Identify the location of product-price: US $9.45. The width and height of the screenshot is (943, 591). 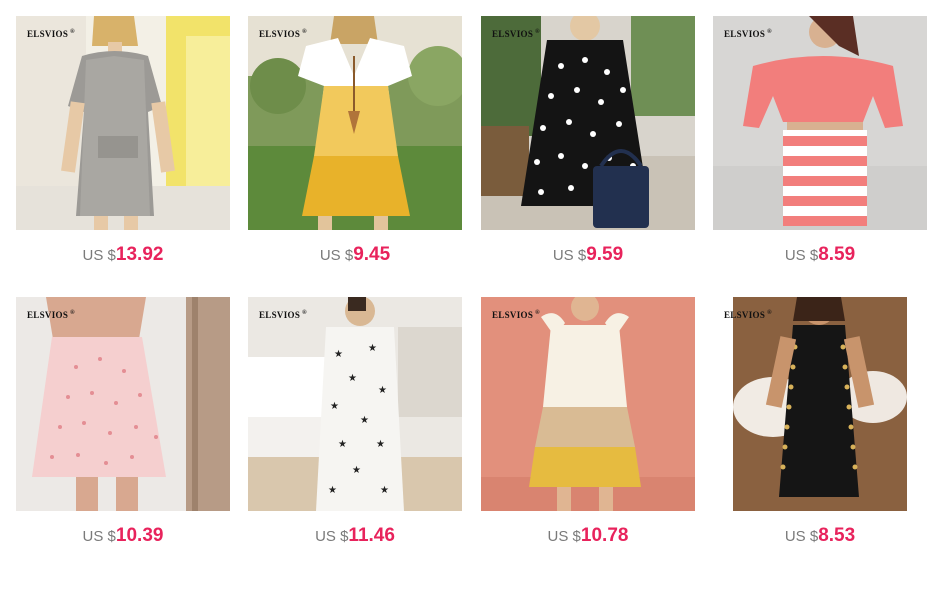
(355, 255).